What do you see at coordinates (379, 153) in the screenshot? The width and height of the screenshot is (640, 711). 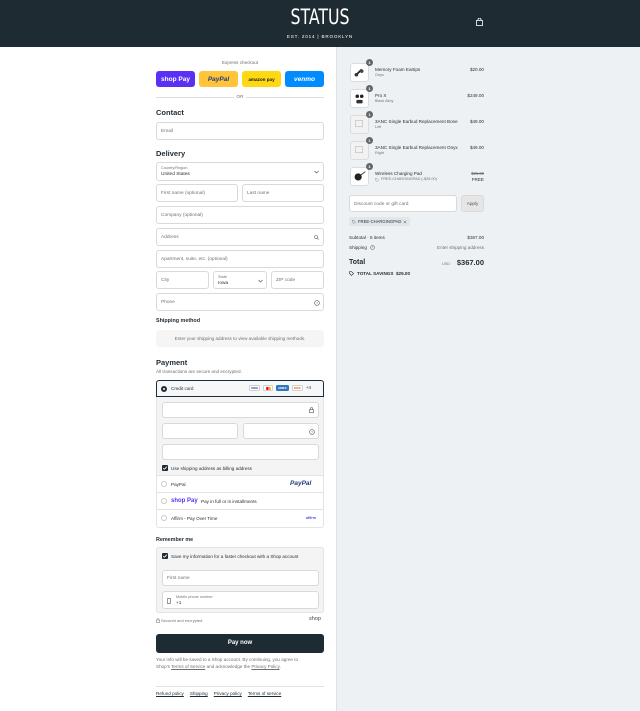 I see `item-variant: Right` at bounding box center [379, 153].